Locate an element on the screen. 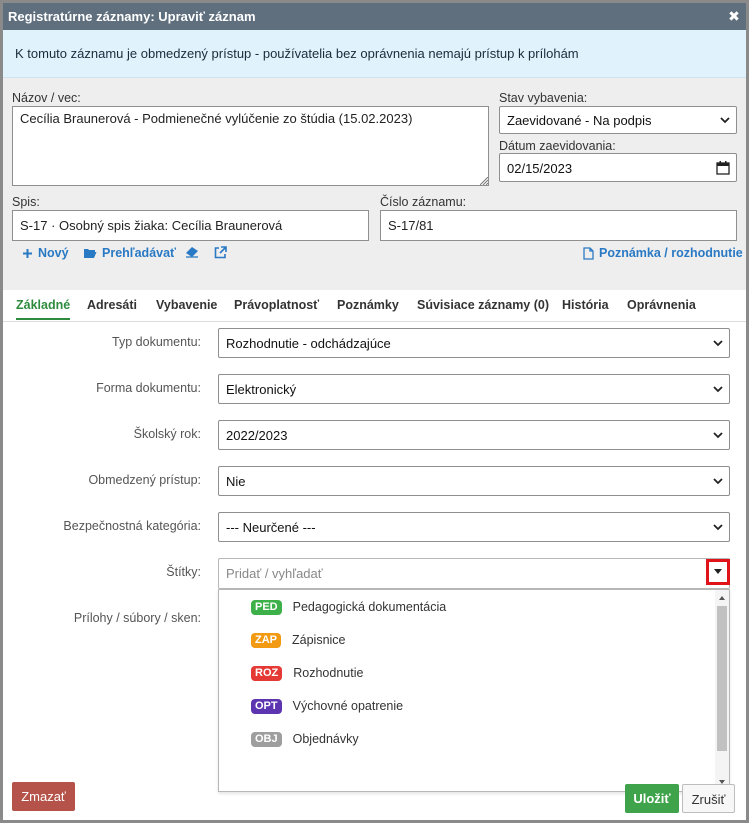 Image resolution: width=749 pixels, height=823 pixels. datum-date-input: 02/15/2023 is located at coordinates (618, 167).